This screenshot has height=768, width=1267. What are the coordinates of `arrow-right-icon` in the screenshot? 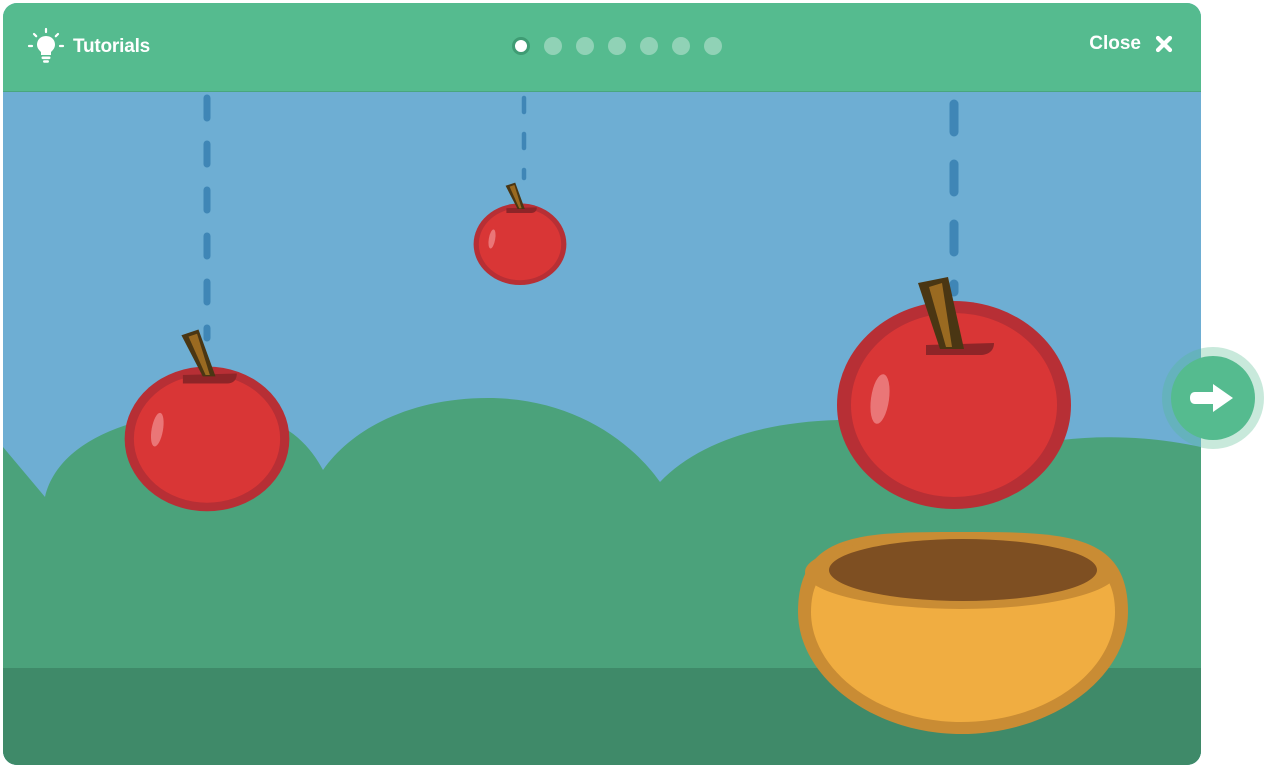 It's located at (1211, 398).